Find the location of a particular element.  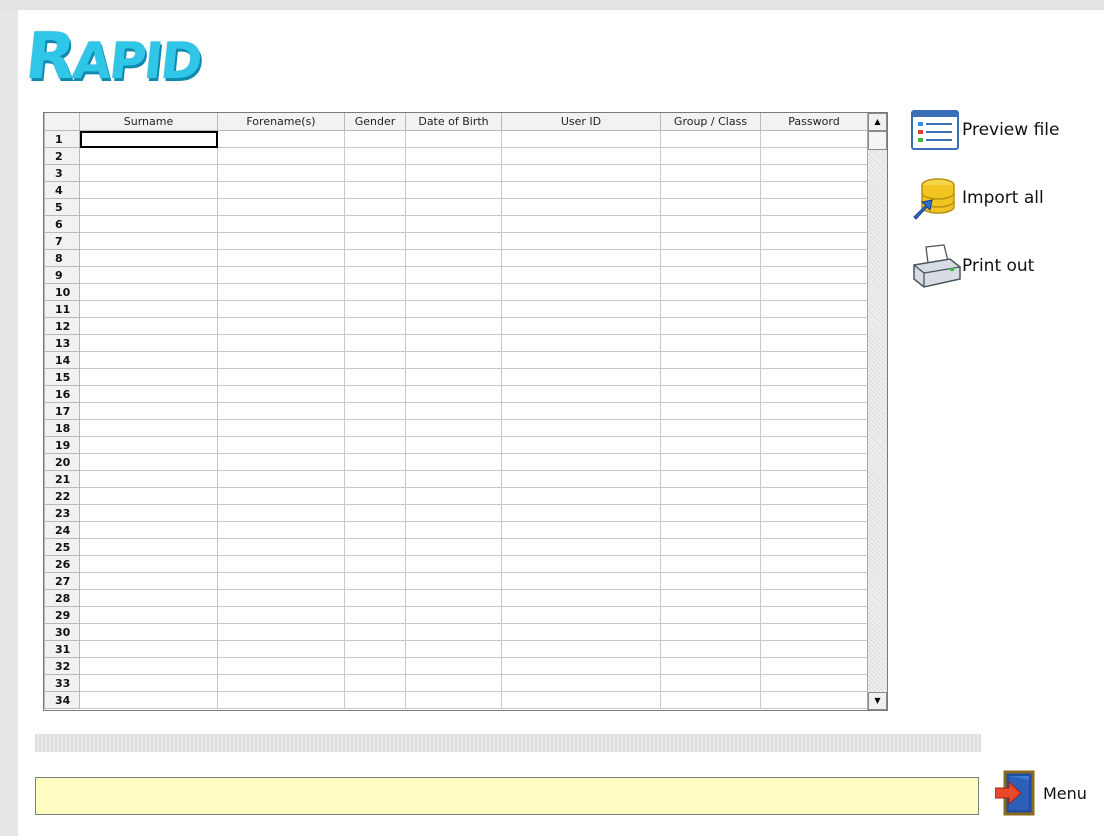

column-header: Group / Class is located at coordinates (710, 122).